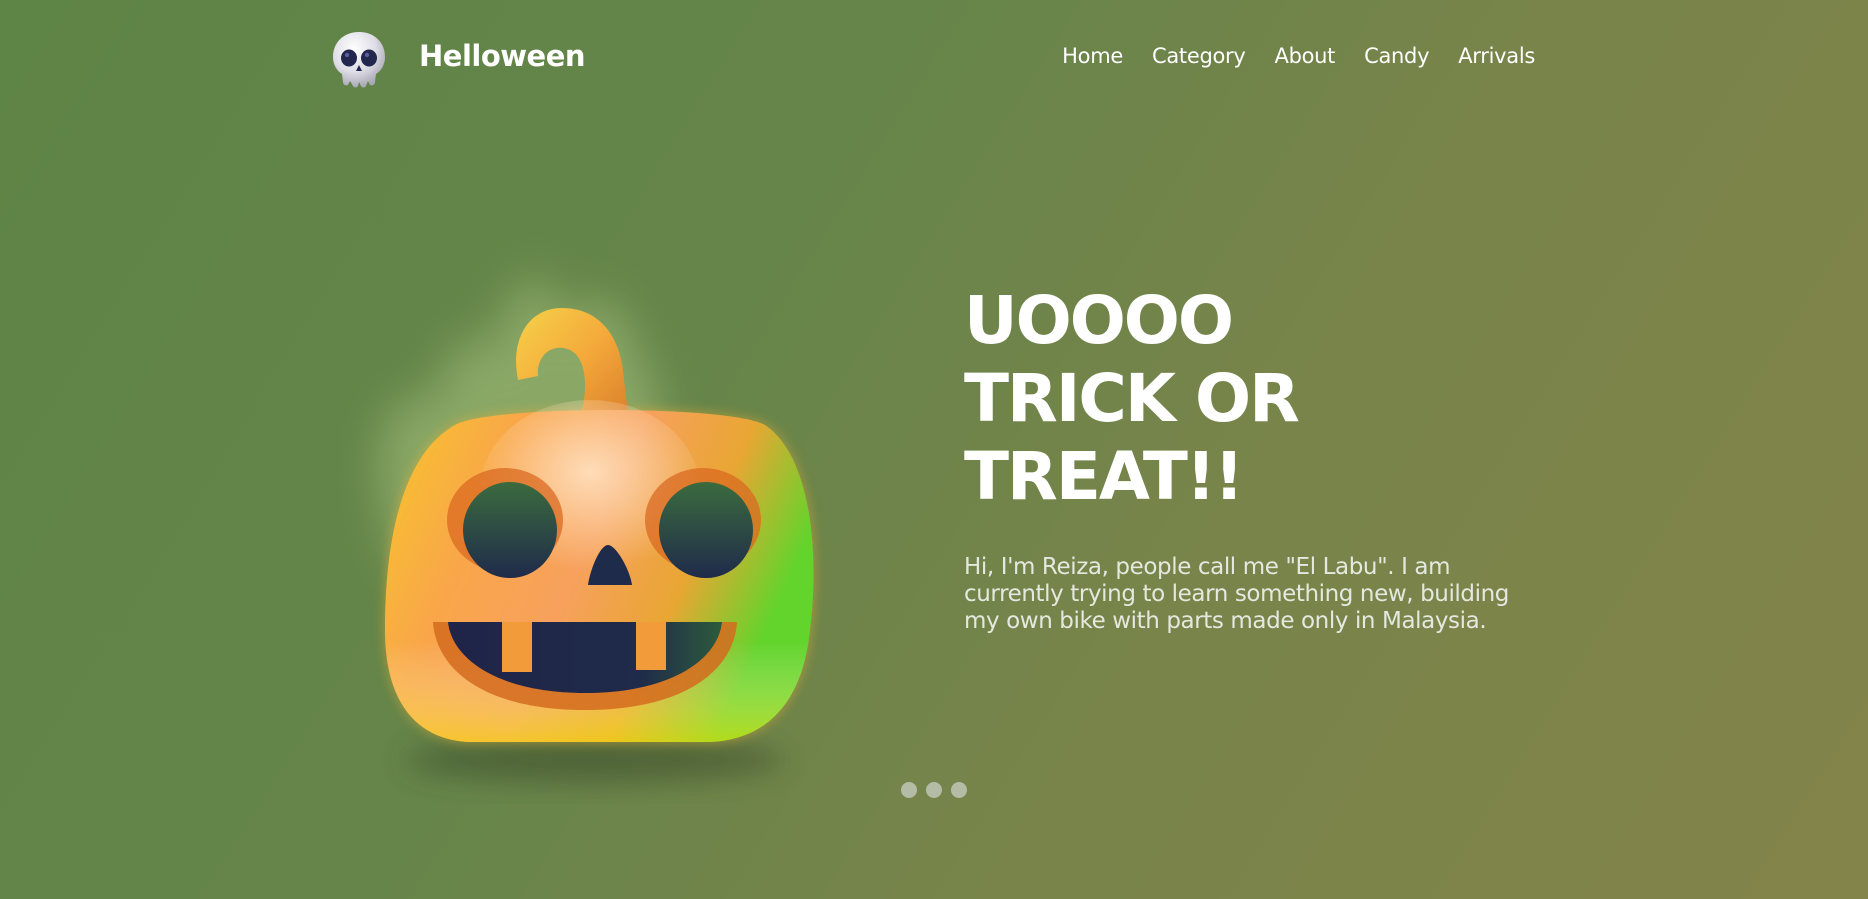 The image size is (1868, 899). I want to click on slider-pagination, so click(934, 790).